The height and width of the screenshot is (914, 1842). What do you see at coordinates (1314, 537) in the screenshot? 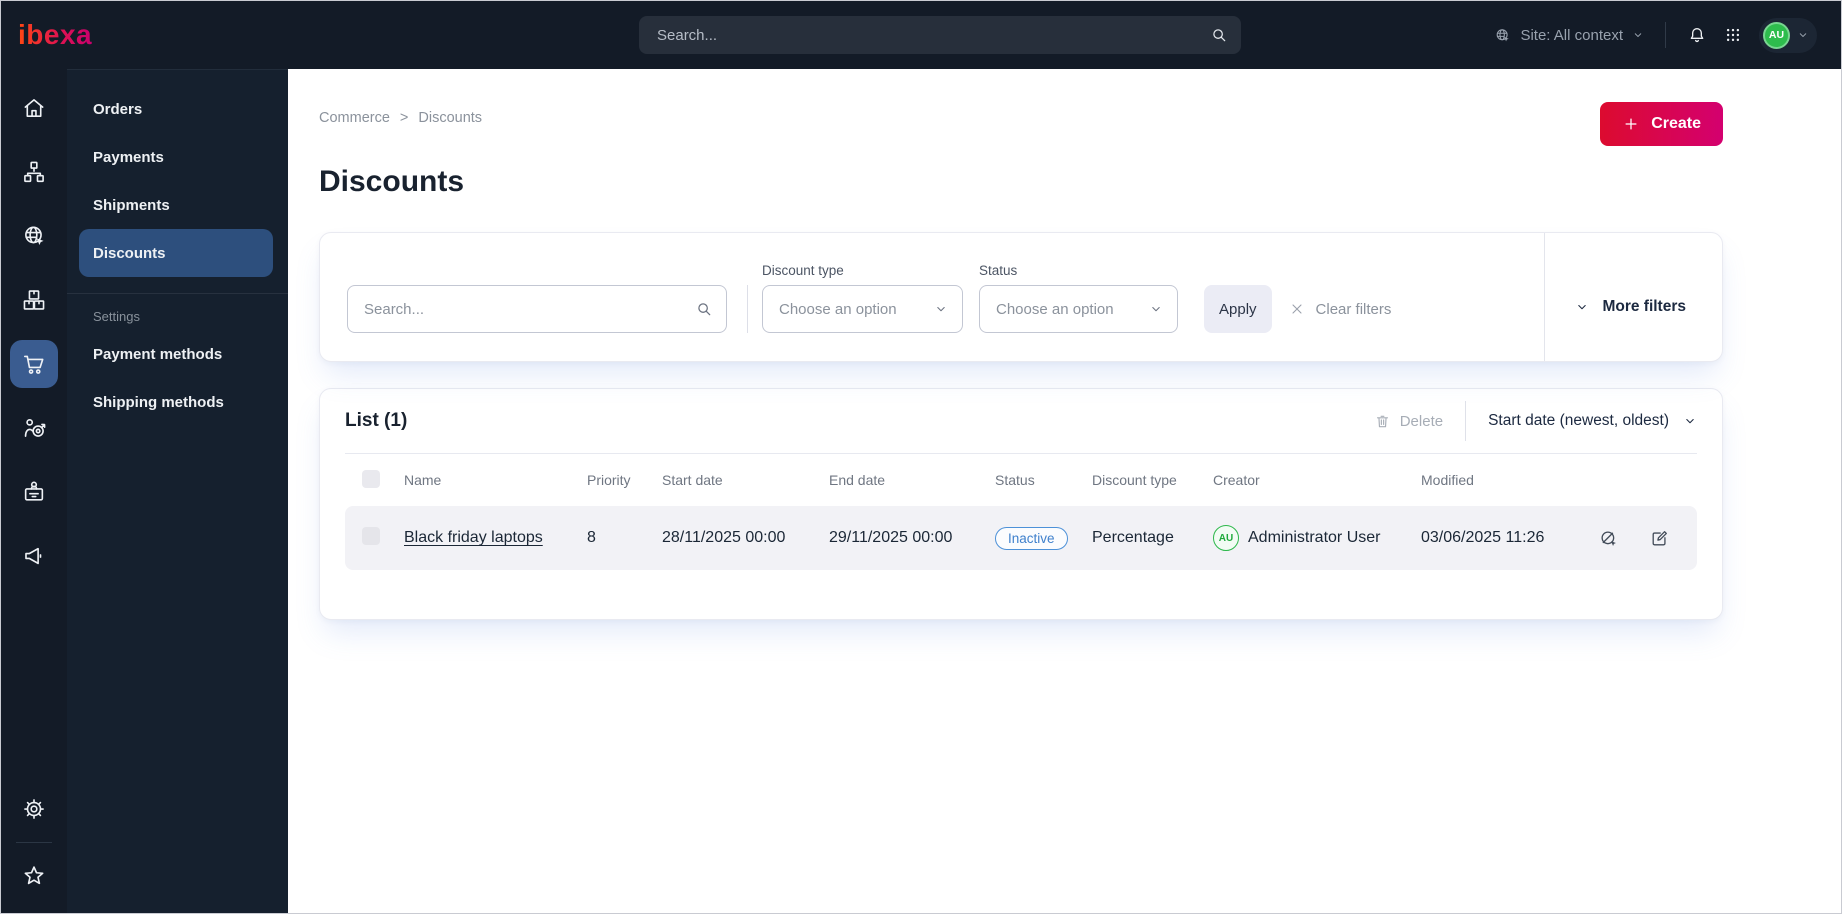
I see `creator-name: Administrator User` at bounding box center [1314, 537].